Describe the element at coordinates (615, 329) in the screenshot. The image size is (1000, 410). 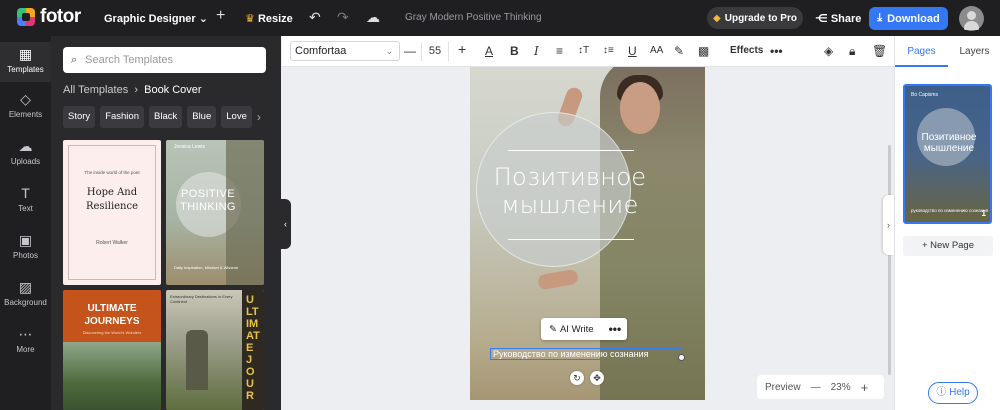
I see `more-options-icon: •••` at that location.